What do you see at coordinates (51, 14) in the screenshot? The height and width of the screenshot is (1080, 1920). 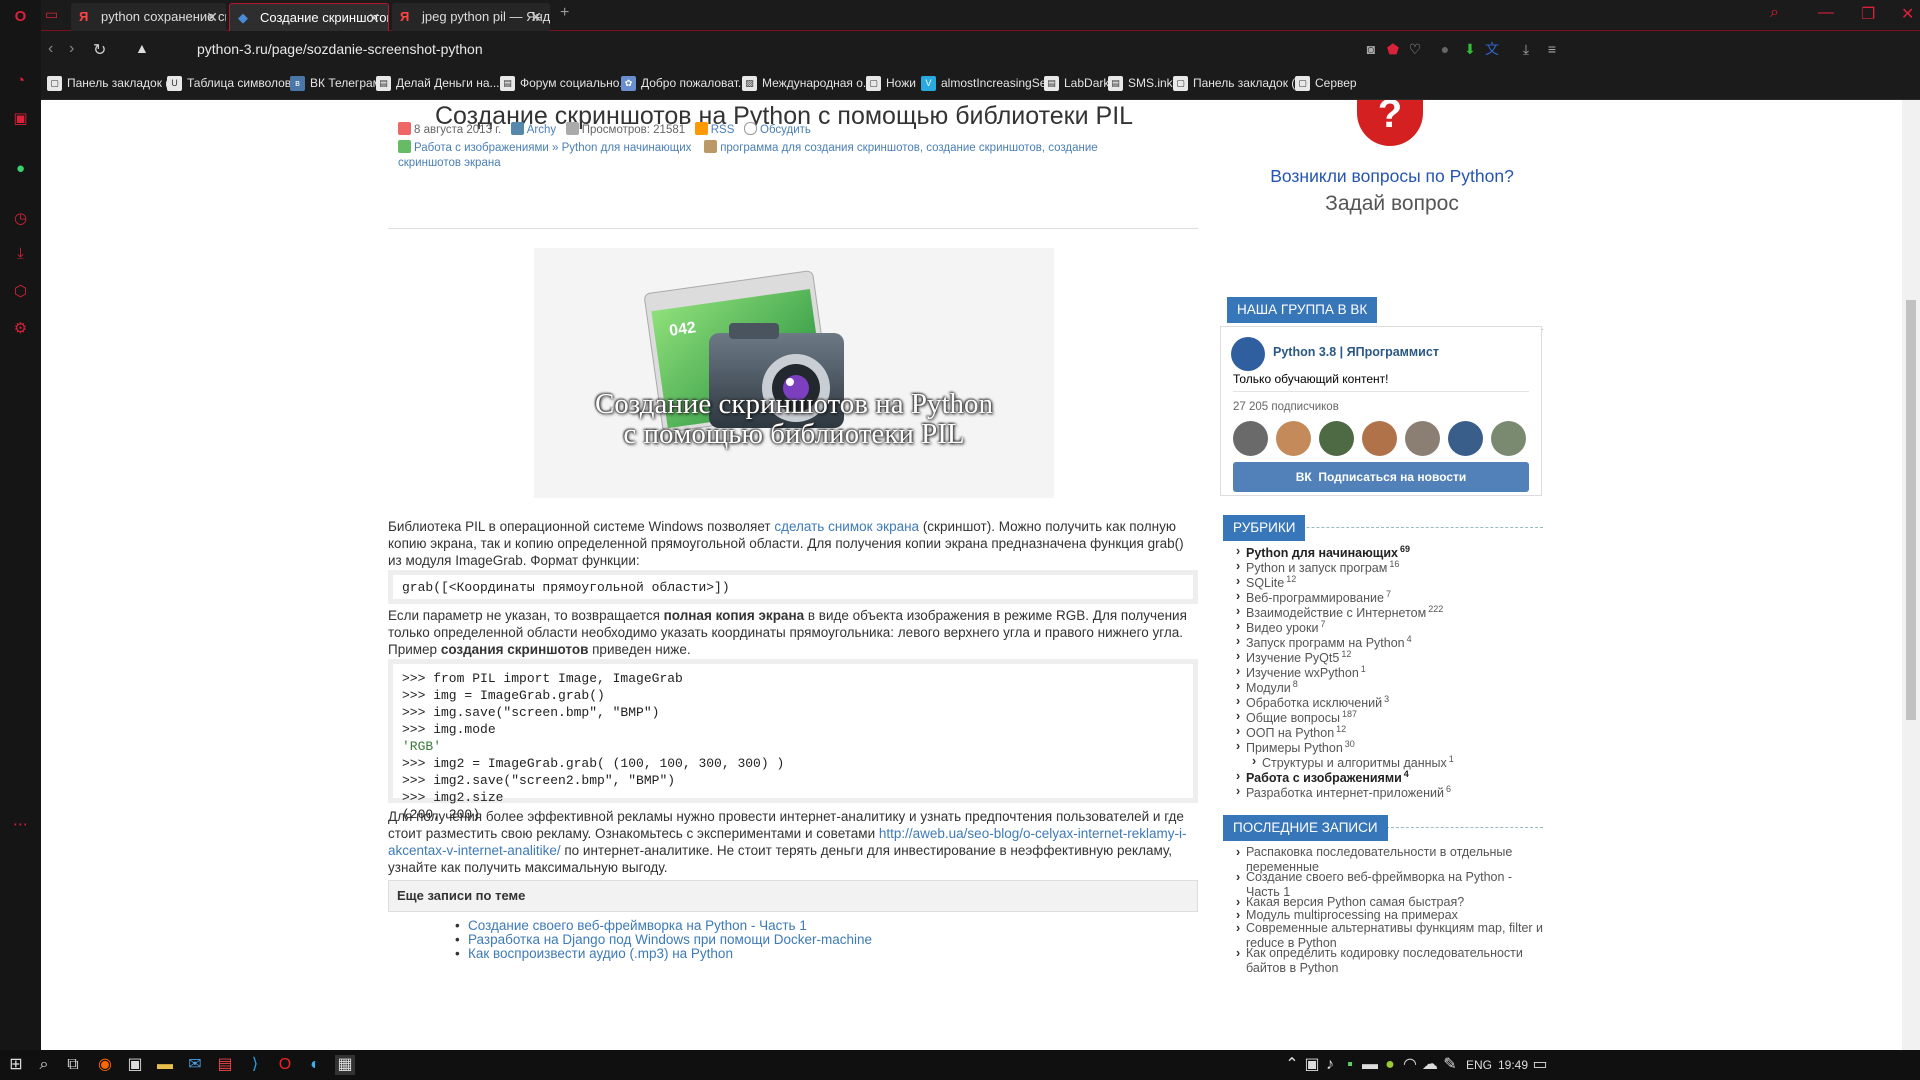 I see `workspace-icon: ▭` at bounding box center [51, 14].